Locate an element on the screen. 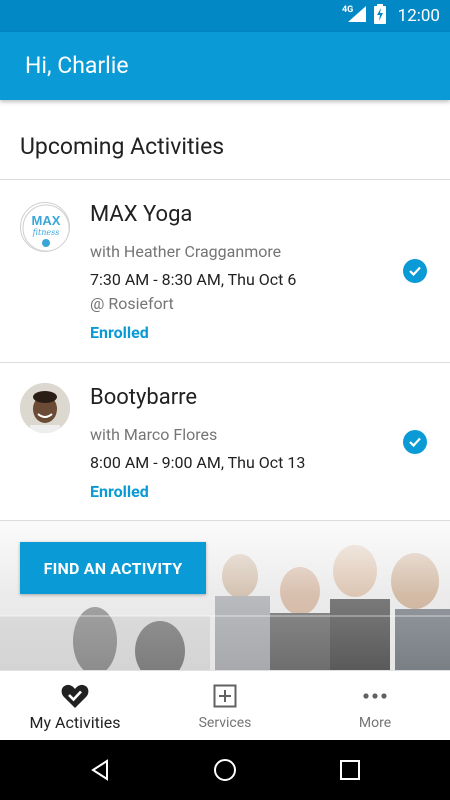  battery-charging-icon is located at coordinates (379, 16).